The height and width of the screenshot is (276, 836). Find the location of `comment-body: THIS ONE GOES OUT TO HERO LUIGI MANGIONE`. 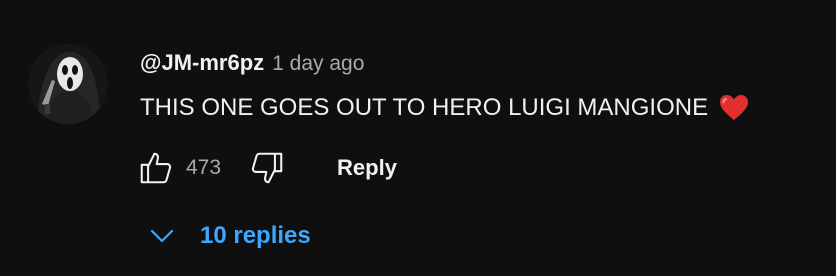

comment-body: THIS ONE GOES OUT TO HERO LUIGI MANGIONE is located at coordinates (445, 108).